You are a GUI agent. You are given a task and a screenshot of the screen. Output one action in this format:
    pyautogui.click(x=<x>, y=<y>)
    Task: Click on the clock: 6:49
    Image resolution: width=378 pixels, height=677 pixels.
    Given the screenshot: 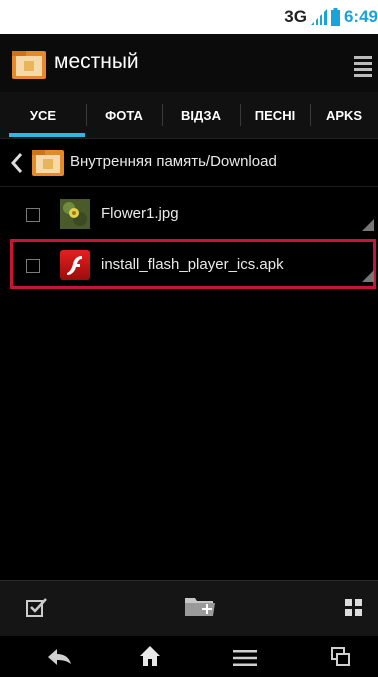 What is the action you would take?
    pyautogui.click(x=360, y=16)
    